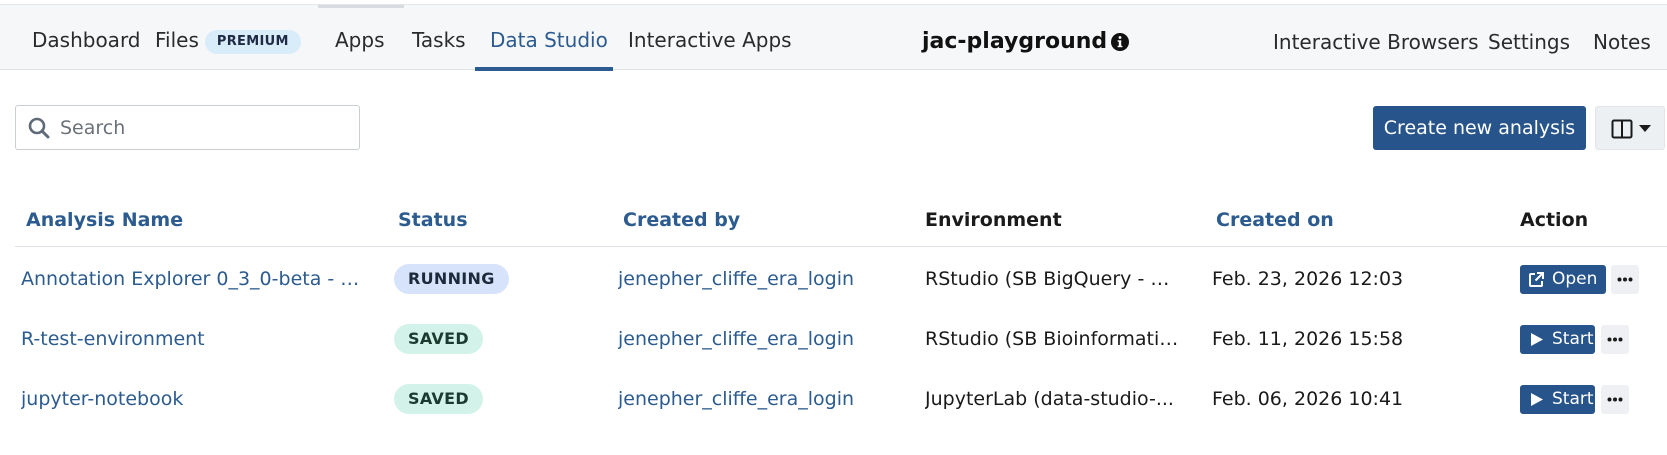  I want to click on nav-tasks-label: Tasks, so click(439, 40).